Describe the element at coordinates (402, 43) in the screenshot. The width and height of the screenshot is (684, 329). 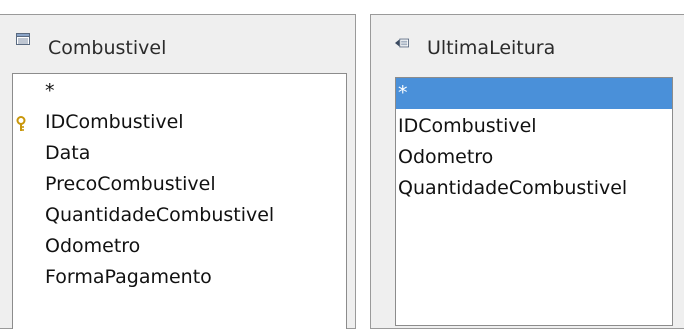
I see `query-icon` at that location.